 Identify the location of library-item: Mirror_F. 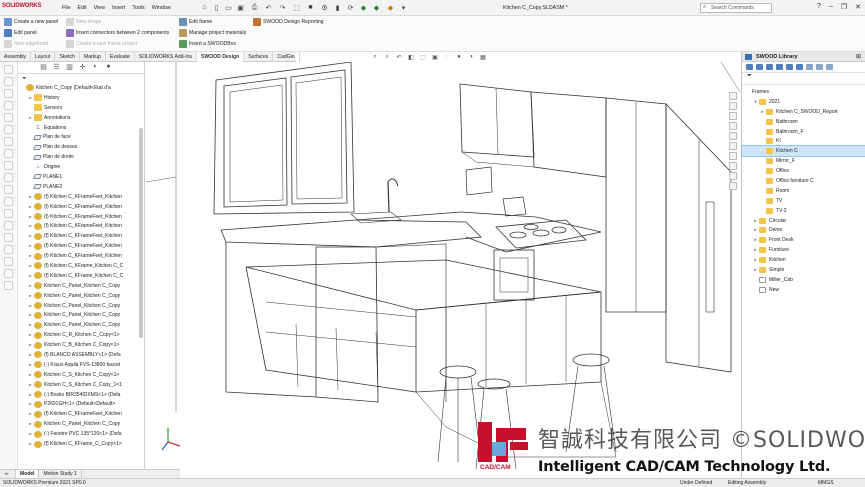
(803, 161).